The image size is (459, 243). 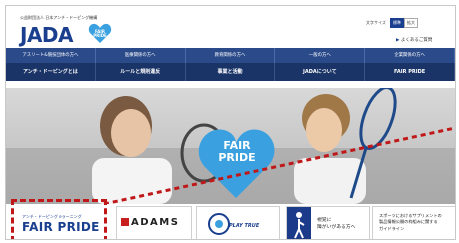 I want to click on play-true-logo-icon, so click(x=219, y=224).